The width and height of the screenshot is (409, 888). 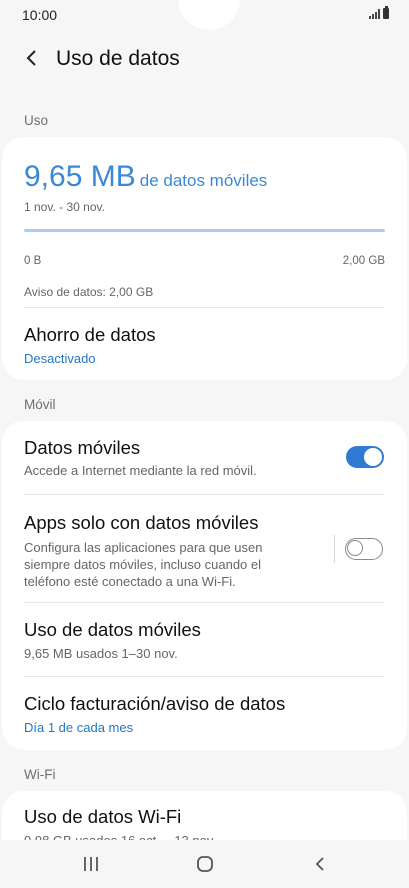 What do you see at coordinates (80, 176) in the screenshot?
I see `usage-amount-value: 9,65 MB` at bounding box center [80, 176].